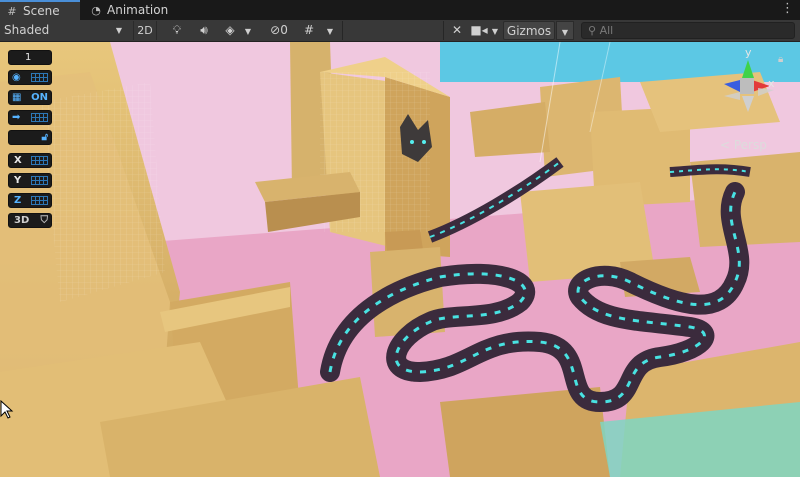  Describe the element at coordinates (30, 117) in the screenshot. I see `move-overlay-button: ➡` at that location.